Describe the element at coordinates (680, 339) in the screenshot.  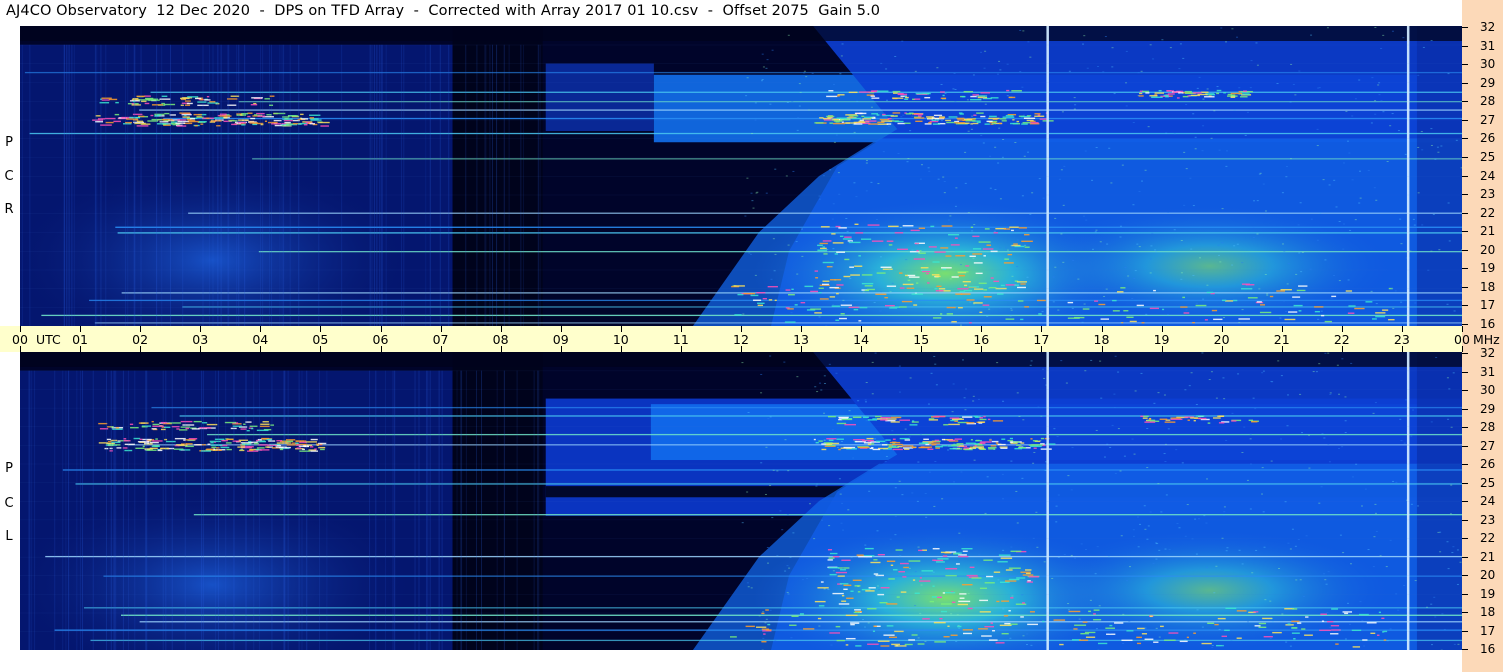
I see `time-tick-label: 11` at that location.